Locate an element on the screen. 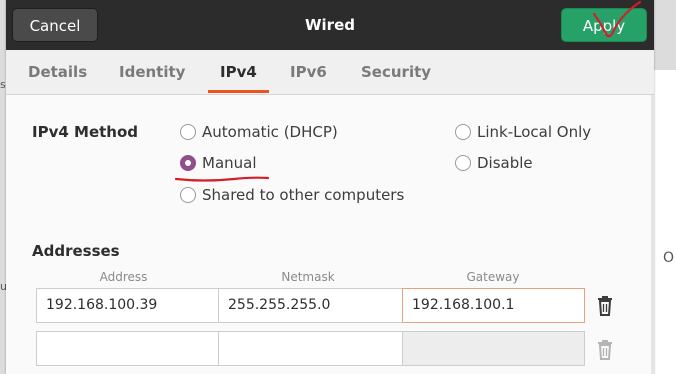 Image resolution: width=676 pixels, height=374 pixels. column-header-gateway: Gateway is located at coordinates (493, 277).